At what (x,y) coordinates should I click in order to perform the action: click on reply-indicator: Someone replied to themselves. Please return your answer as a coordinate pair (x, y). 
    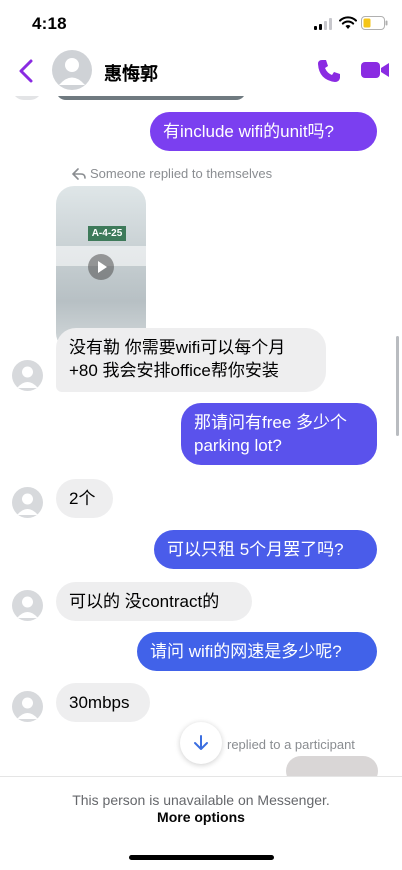
    Looking at the image, I should click on (172, 173).